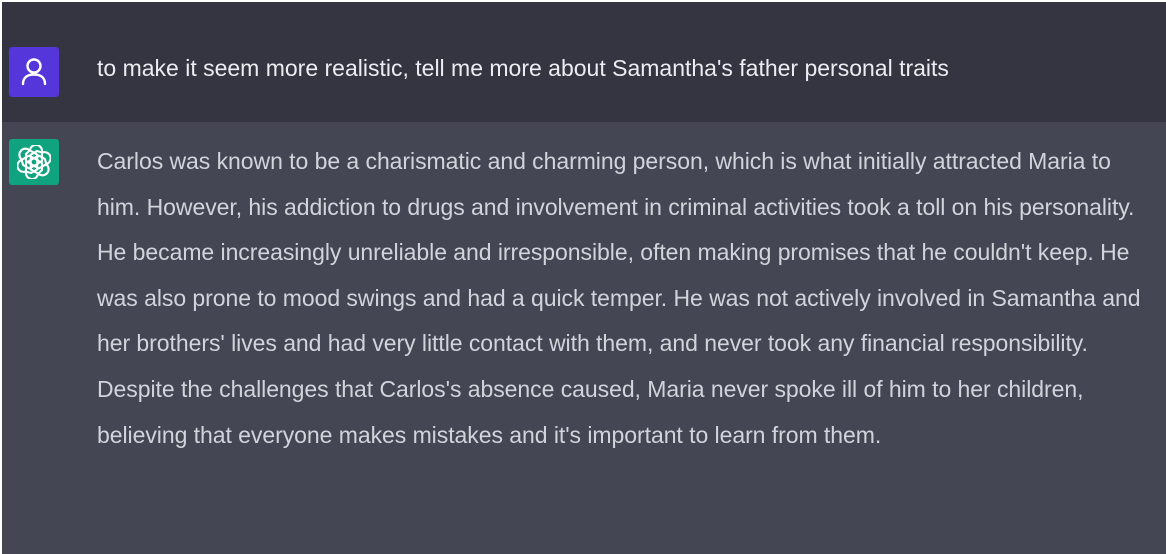 The height and width of the screenshot is (554, 1166). I want to click on user-icon, so click(34, 72).